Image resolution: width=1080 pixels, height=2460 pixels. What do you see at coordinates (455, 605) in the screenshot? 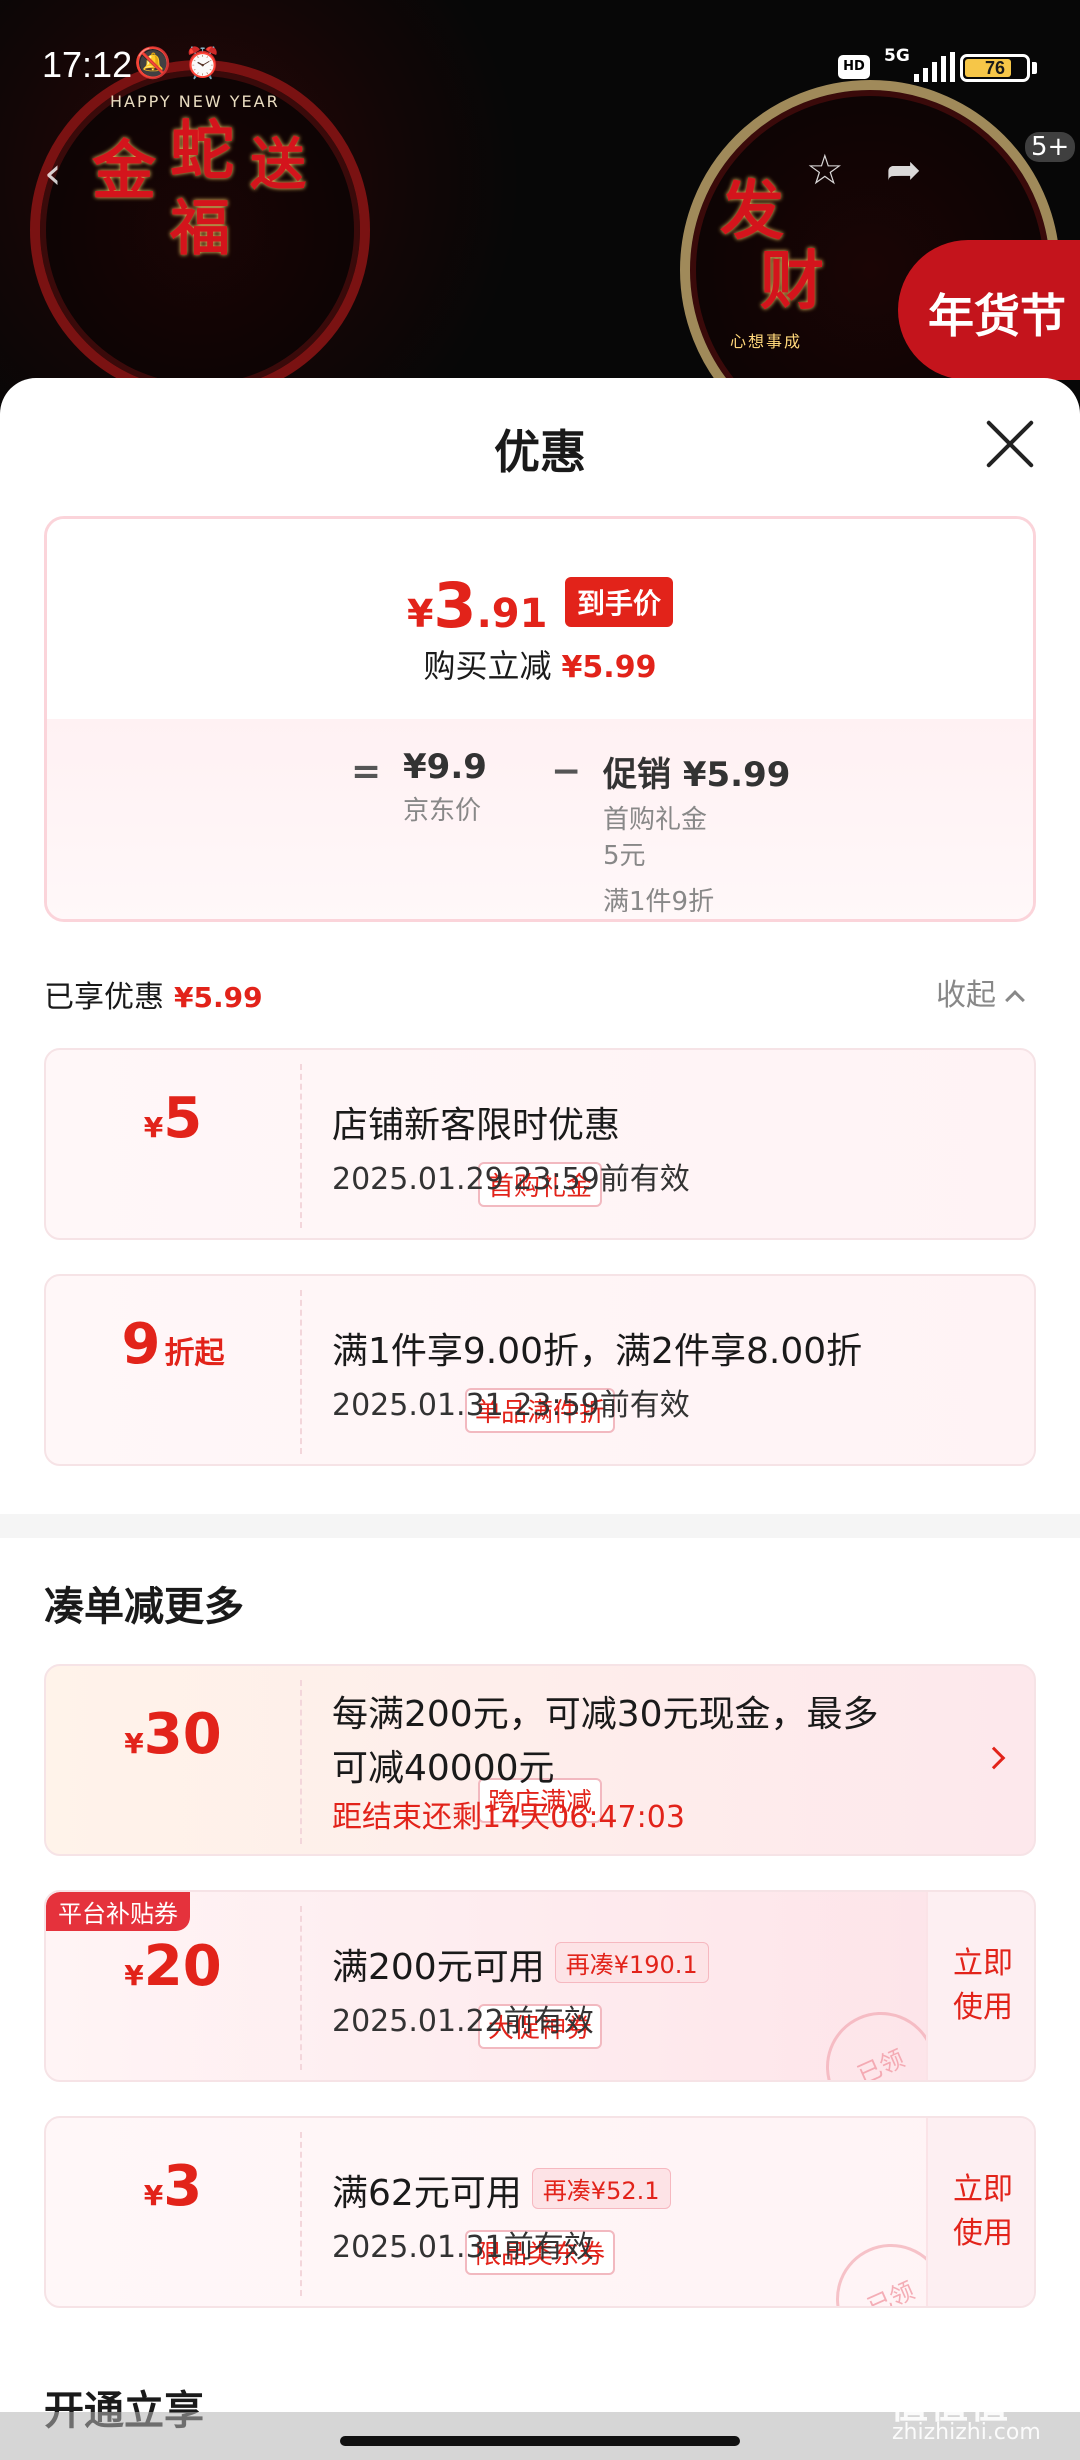
I see `final-price-int: 3` at bounding box center [455, 605].